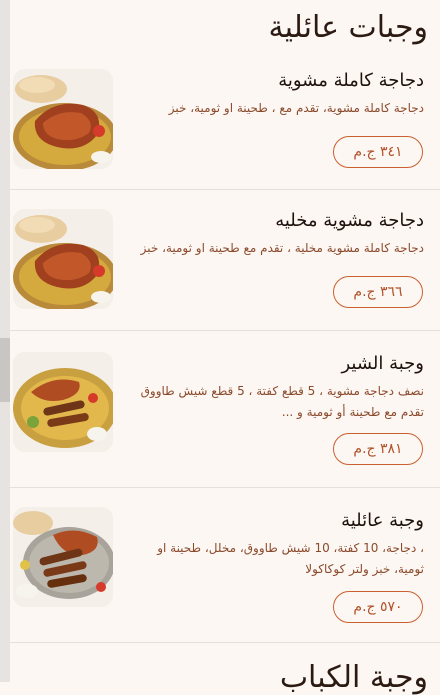 The image size is (440, 695). Describe the element at coordinates (382, 520) in the screenshot. I see `menu-item-title: وجبة عائلية` at that location.